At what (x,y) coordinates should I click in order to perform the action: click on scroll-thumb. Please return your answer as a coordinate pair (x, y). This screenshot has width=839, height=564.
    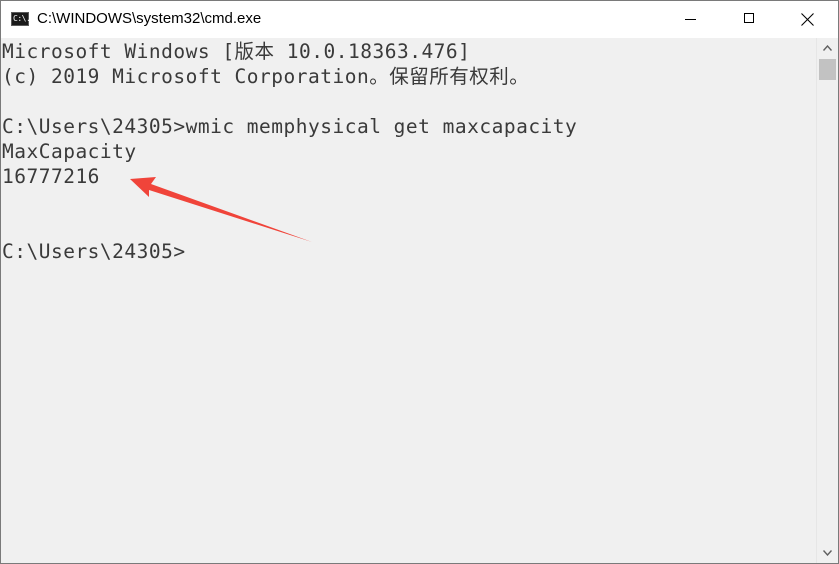
    Looking at the image, I should click on (827, 69).